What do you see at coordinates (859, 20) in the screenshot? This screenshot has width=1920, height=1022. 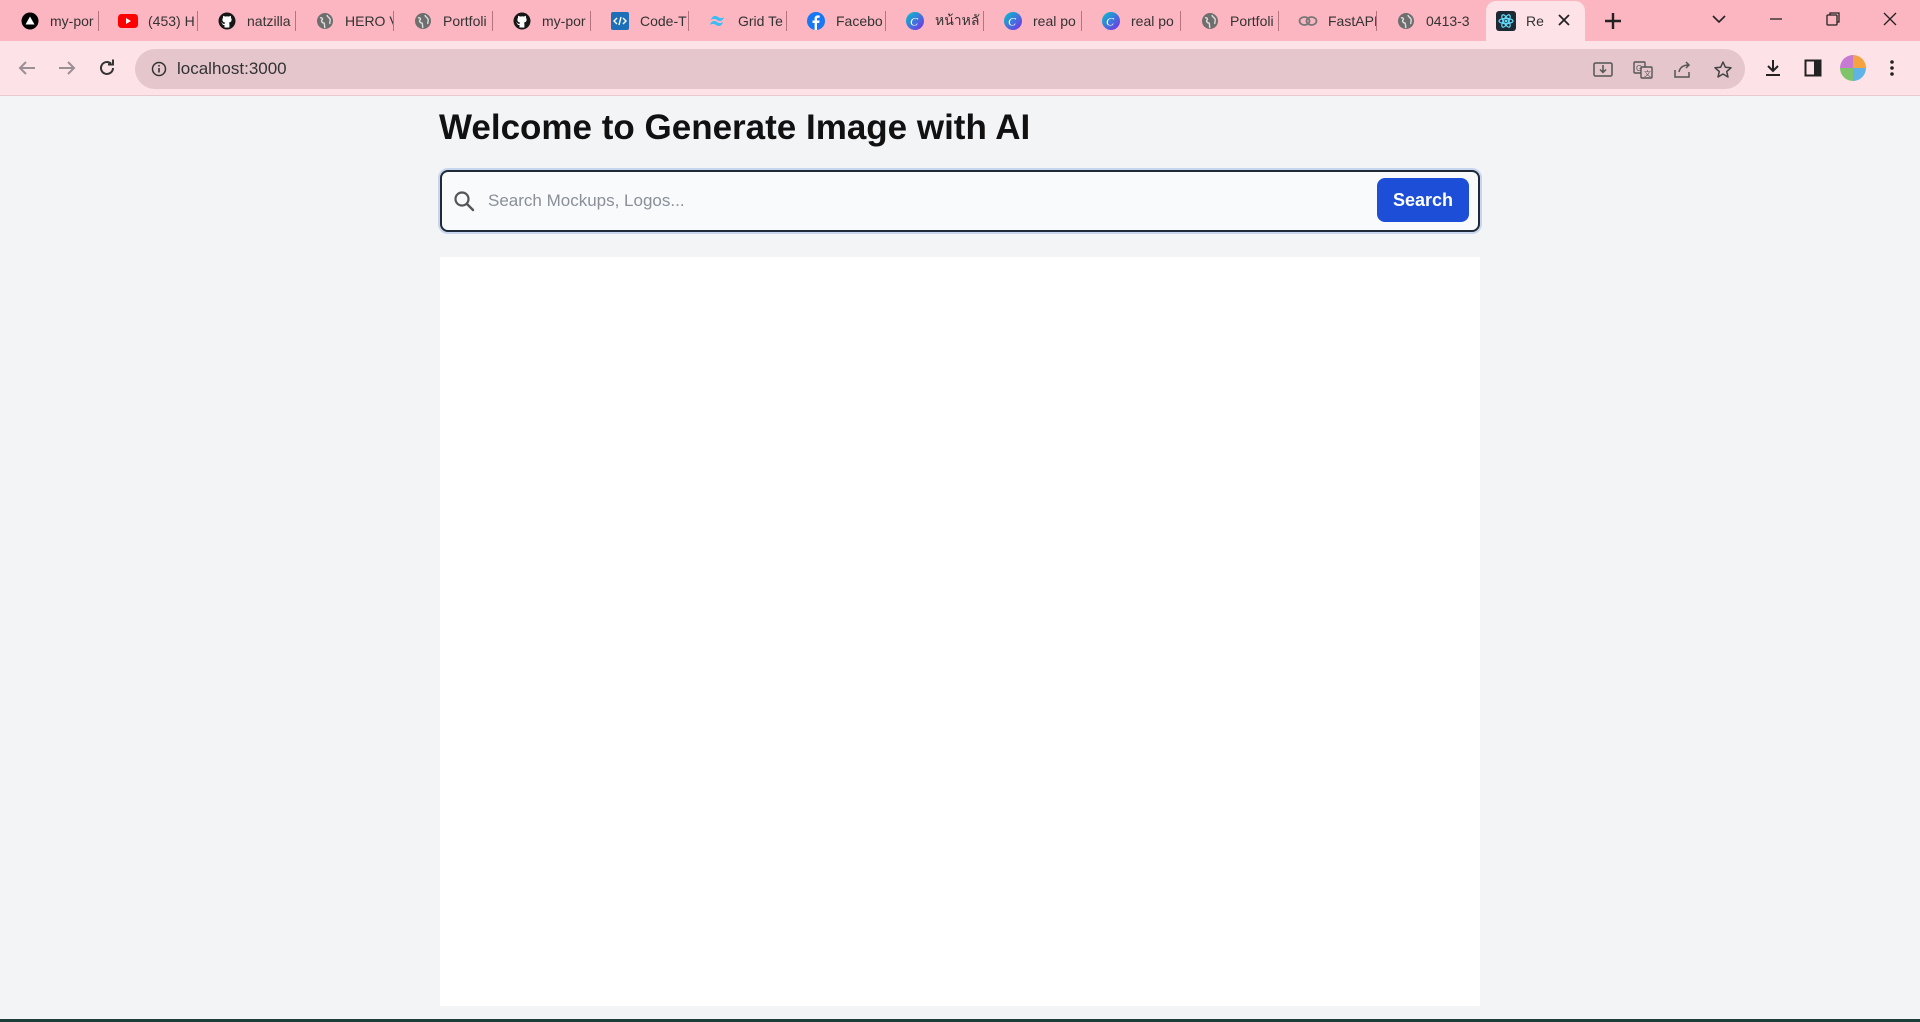 I see `tab-title: Facebo` at bounding box center [859, 20].